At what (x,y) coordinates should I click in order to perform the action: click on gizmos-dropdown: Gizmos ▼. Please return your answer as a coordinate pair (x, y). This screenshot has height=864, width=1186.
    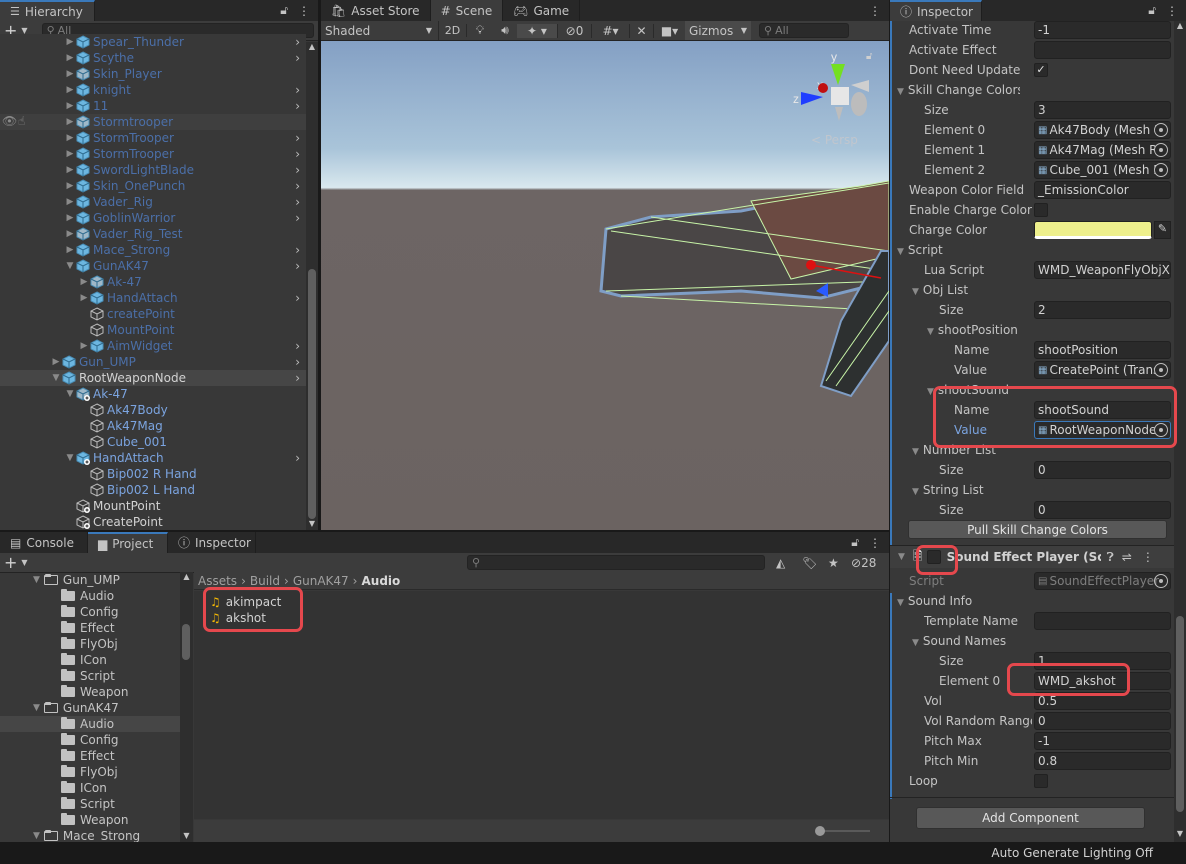
    Looking at the image, I should click on (718, 30).